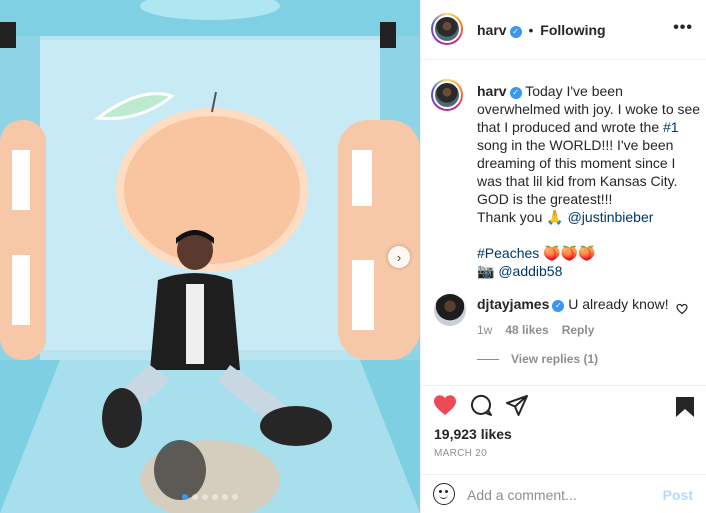 Image resolution: width=706 pixels, height=513 pixels. I want to click on comment-timestamp: 1w, so click(484, 330).